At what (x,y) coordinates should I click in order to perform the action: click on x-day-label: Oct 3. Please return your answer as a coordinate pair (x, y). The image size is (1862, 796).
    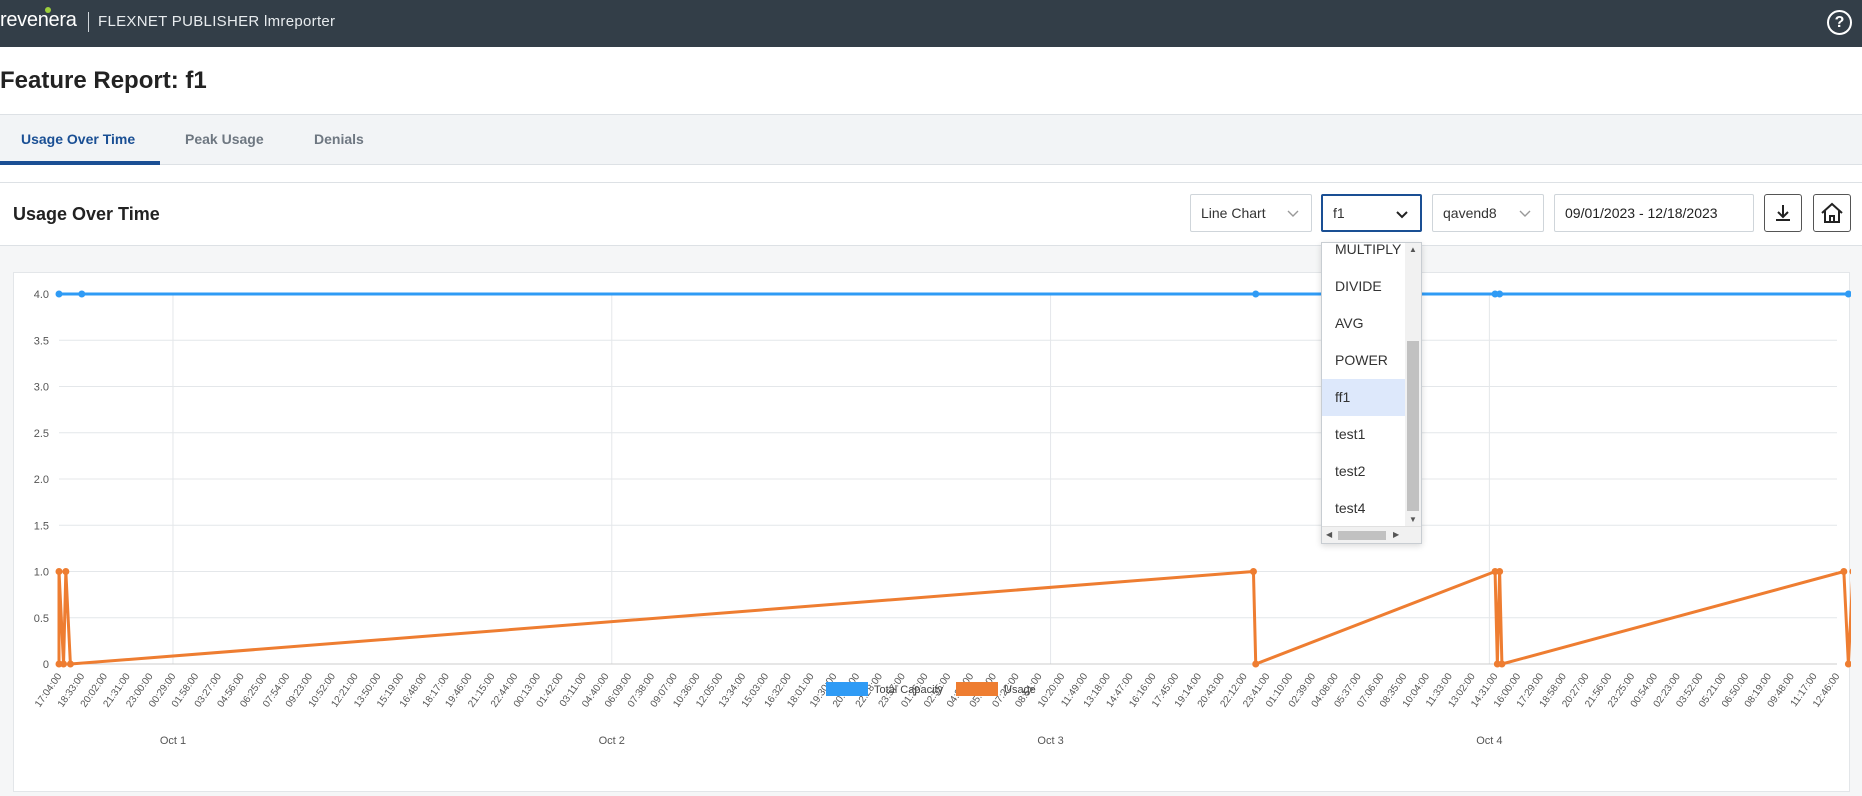
    Looking at the image, I should click on (1050, 741).